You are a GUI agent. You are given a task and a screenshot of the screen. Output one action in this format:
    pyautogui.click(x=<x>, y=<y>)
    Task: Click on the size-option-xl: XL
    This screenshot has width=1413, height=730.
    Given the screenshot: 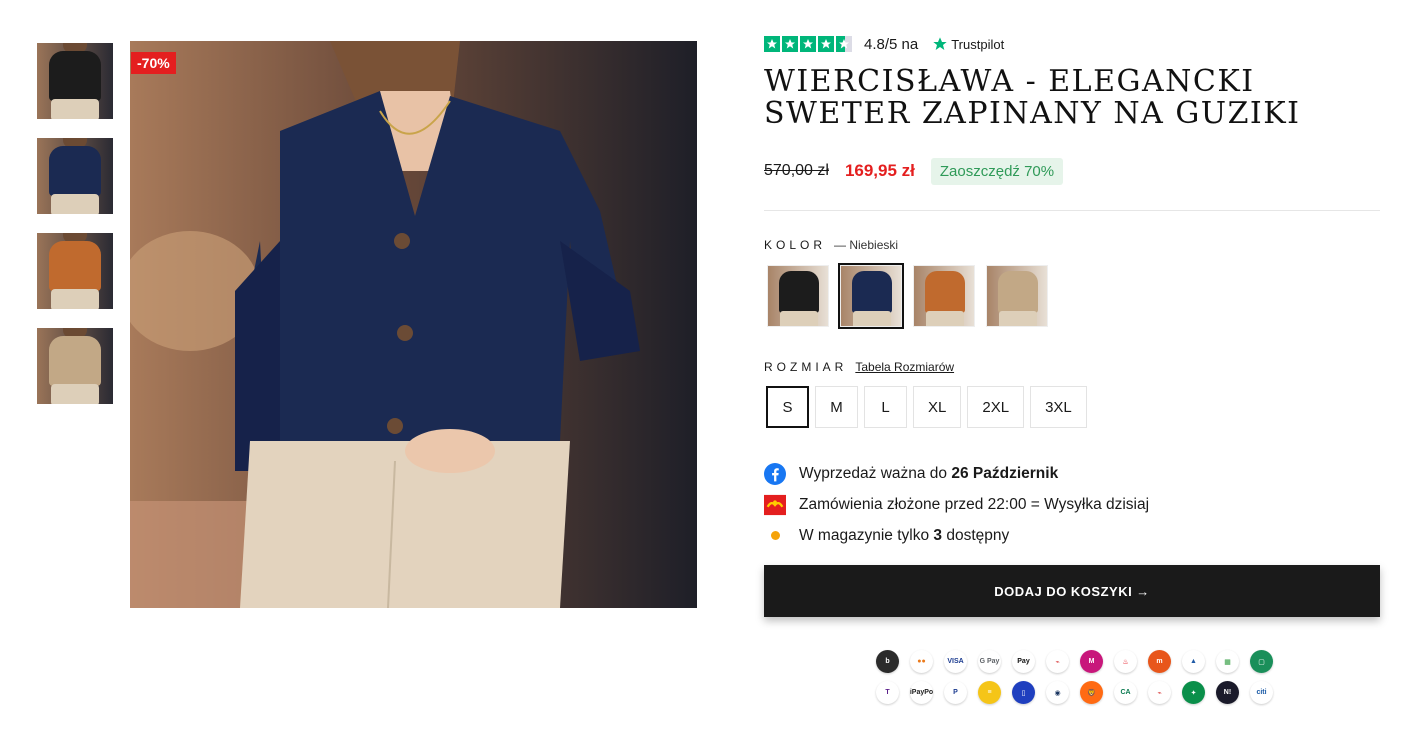 What is the action you would take?
    pyautogui.click(x=937, y=407)
    